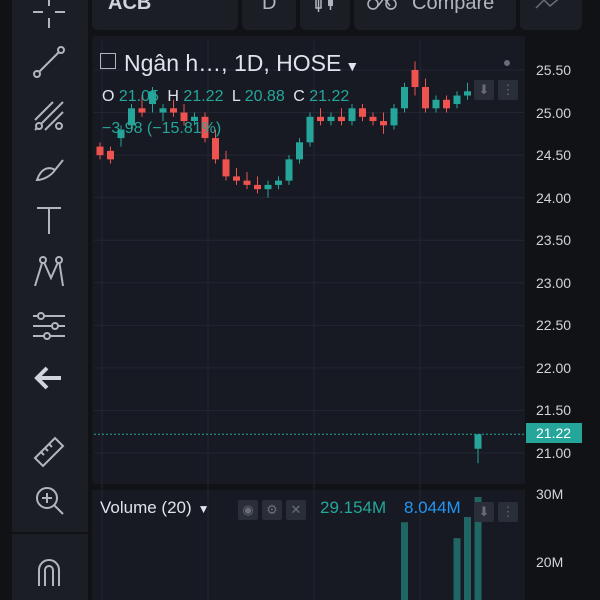 This screenshot has width=600, height=600. Describe the element at coordinates (554, 410) in the screenshot. I see `price-tick: 21.50` at that location.